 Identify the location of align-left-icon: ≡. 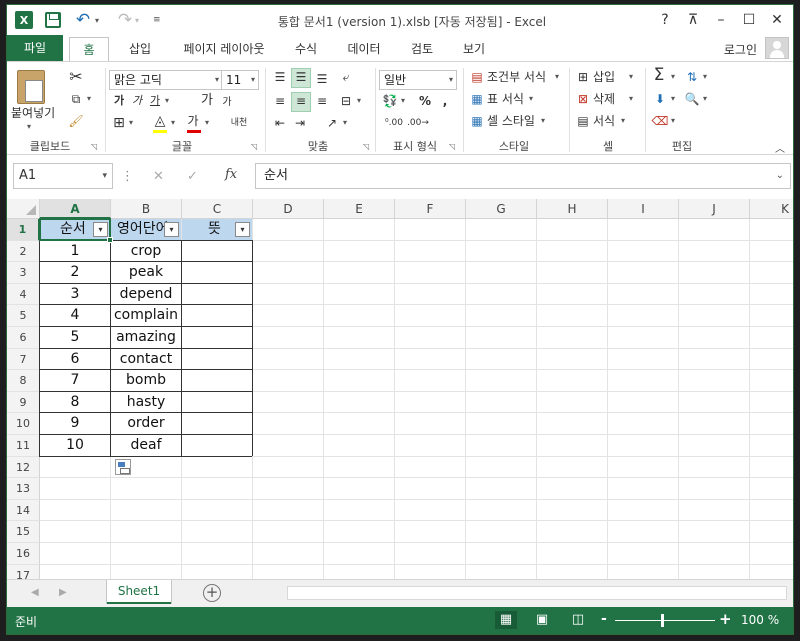
(280, 101).